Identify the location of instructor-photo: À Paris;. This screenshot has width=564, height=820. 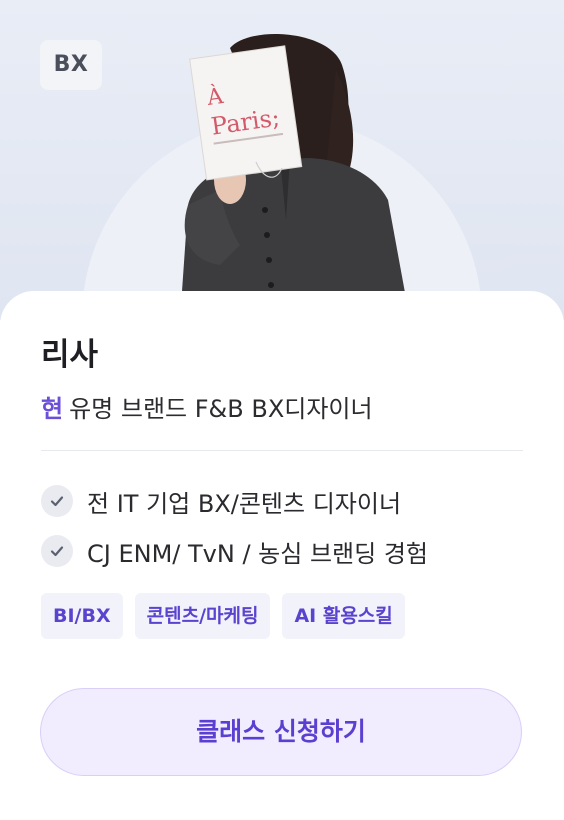
(295, 176).